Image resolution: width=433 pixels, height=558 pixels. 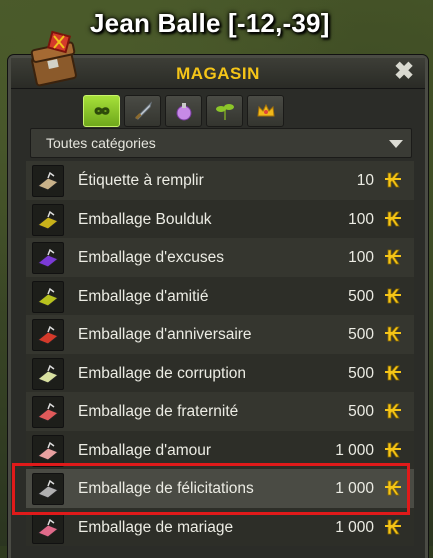 I want to click on item-name: Emballage de félicitations, so click(x=166, y=488).